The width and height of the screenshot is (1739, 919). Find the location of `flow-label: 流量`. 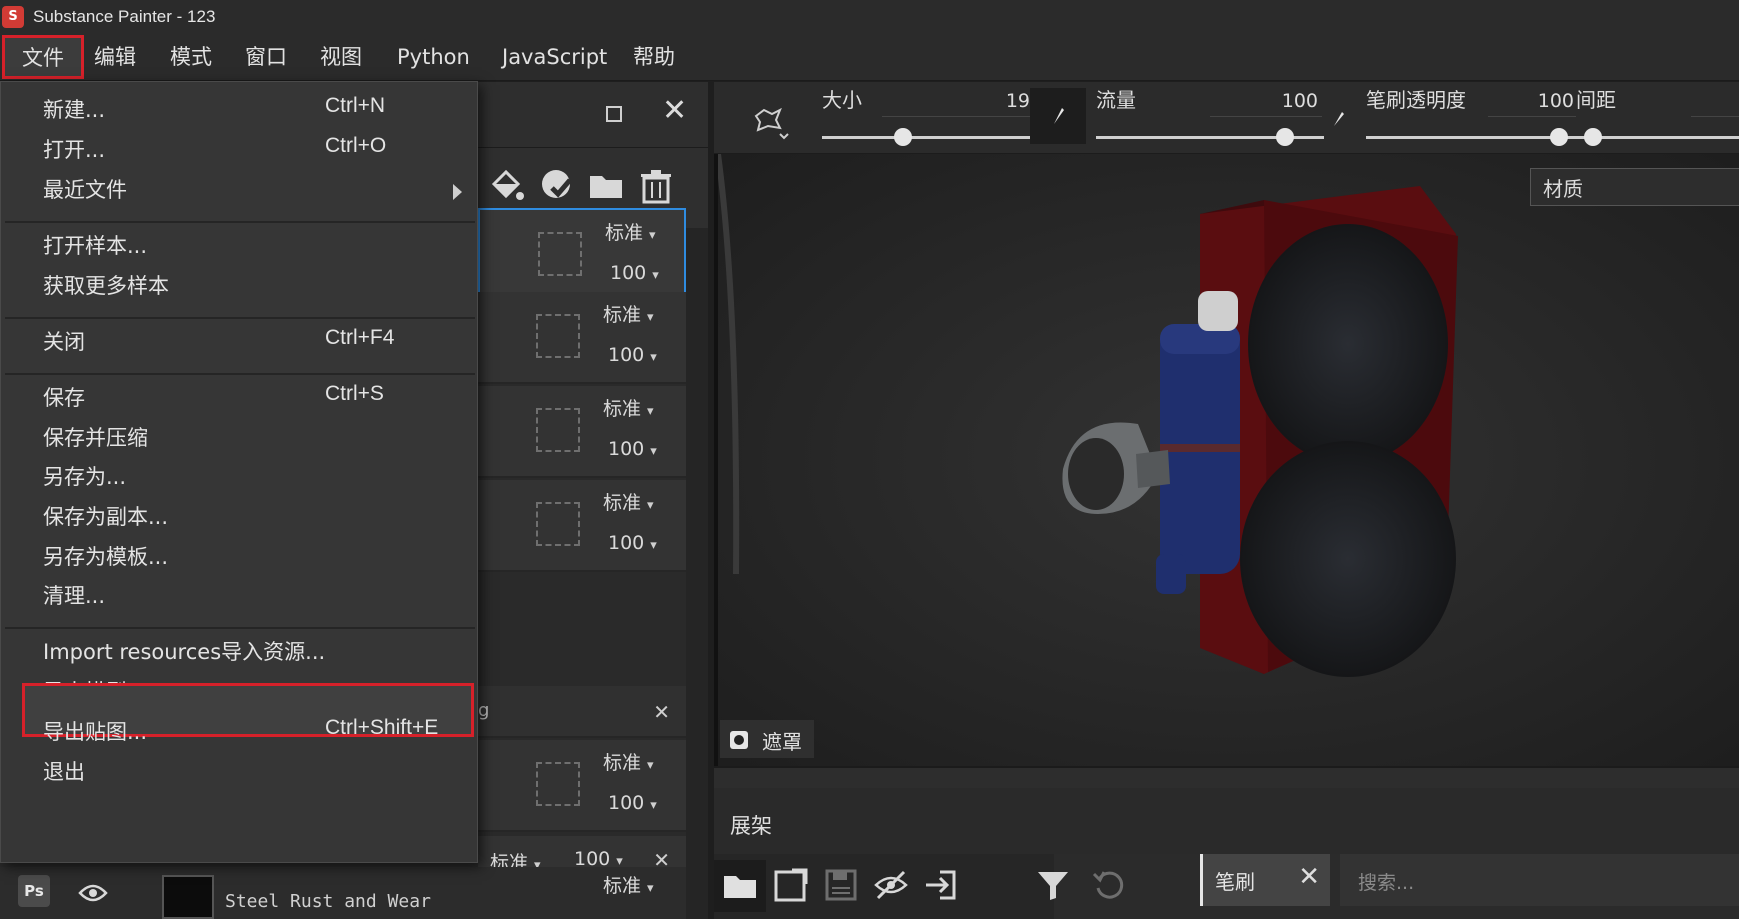

flow-label: 流量 is located at coordinates (1116, 100).